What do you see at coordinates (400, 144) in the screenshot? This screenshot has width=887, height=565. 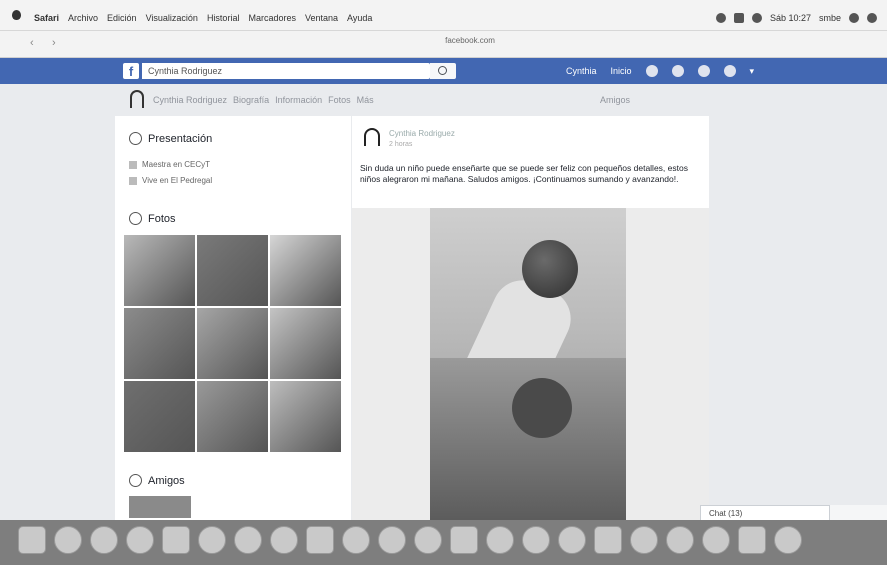 I see `post-timestamp: 2 horas` at bounding box center [400, 144].